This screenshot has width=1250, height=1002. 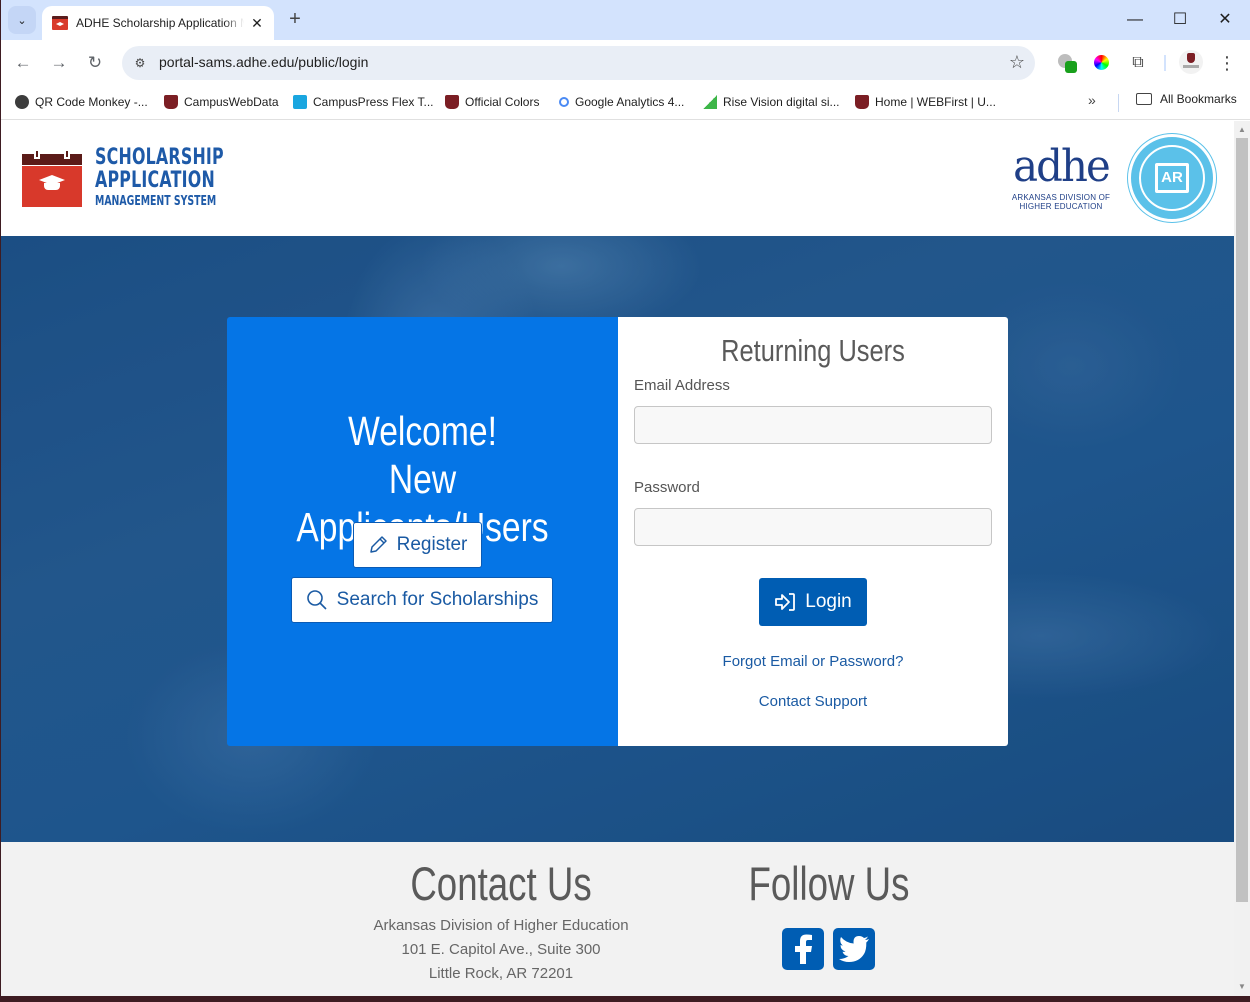 I want to click on back-icon: ←, so click(x=23, y=63).